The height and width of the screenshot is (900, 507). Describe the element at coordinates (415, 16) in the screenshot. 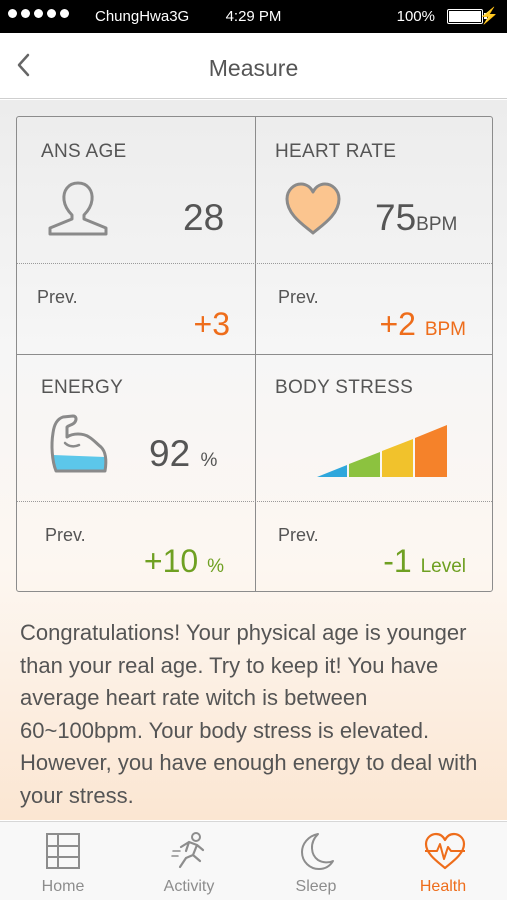

I see `battery-percentage: 100%` at that location.